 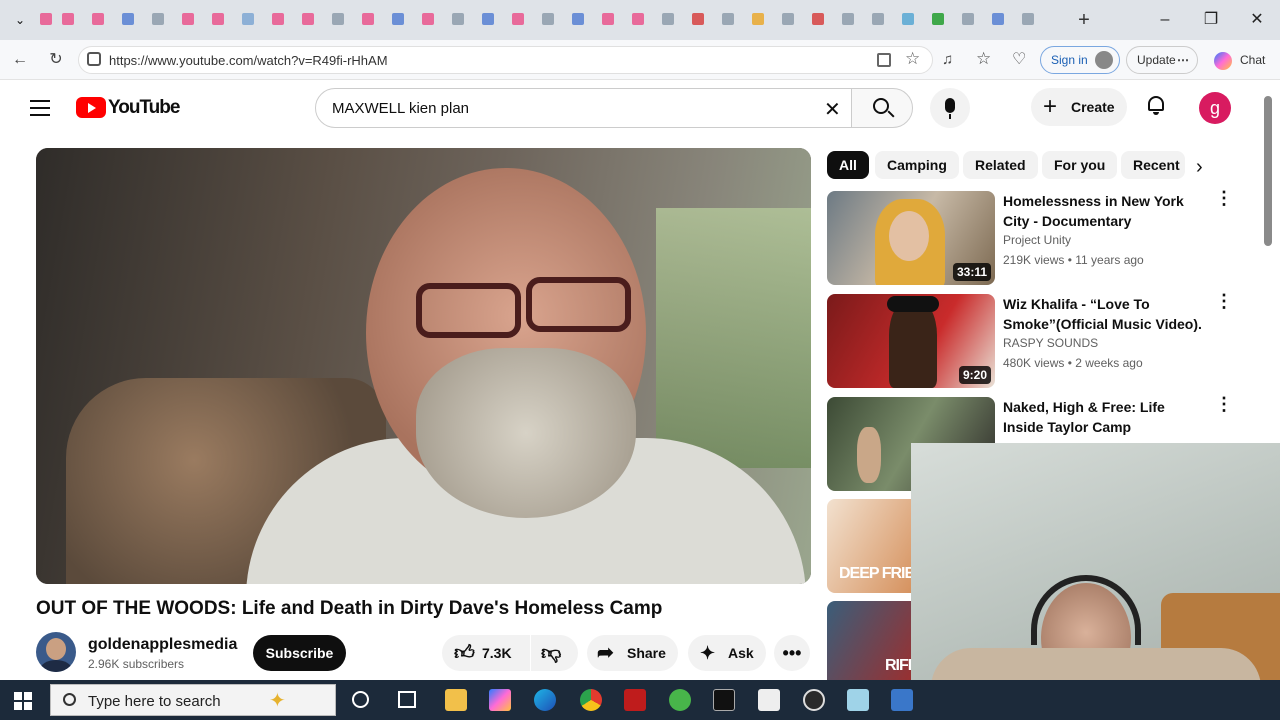 I want to click on search-button, so click(x=882, y=108).